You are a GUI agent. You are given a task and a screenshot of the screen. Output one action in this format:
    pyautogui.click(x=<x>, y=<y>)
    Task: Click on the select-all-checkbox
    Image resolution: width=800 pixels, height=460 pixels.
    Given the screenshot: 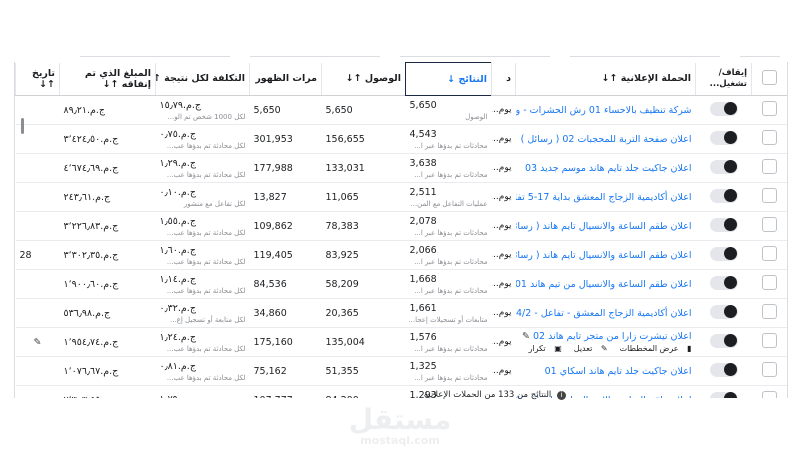 What is the action you would take?
    pyautogui.click(x=770, y=77)
    